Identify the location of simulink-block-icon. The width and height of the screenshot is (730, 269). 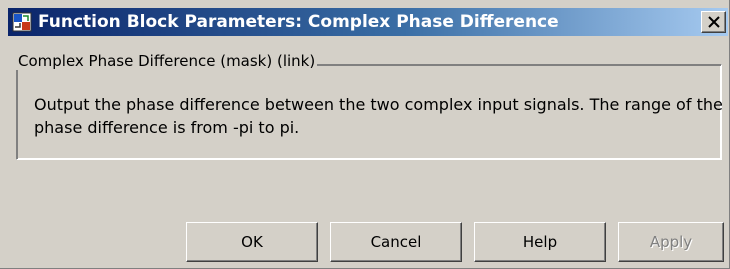
(22, 22).